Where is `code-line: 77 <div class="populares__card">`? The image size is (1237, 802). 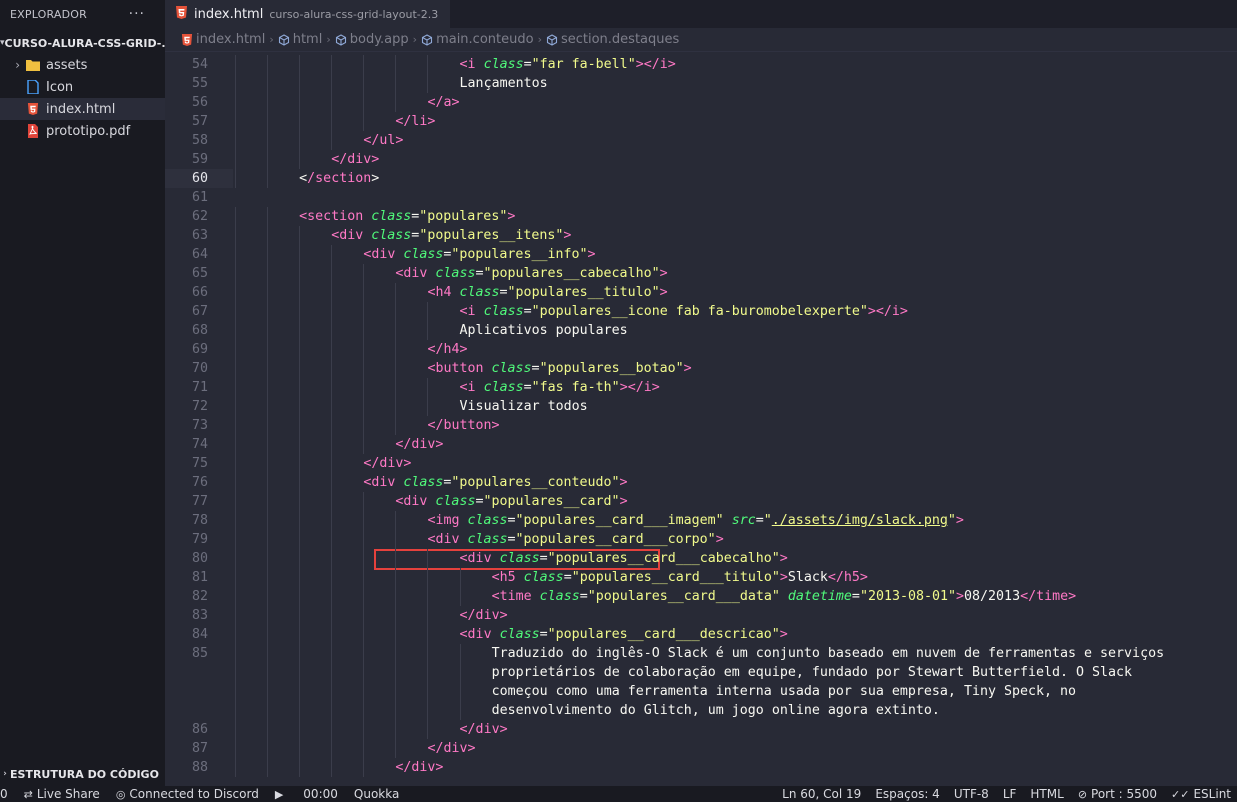
code-line: 77 <div class="populares__card"> is located at coordinates (701, 501).